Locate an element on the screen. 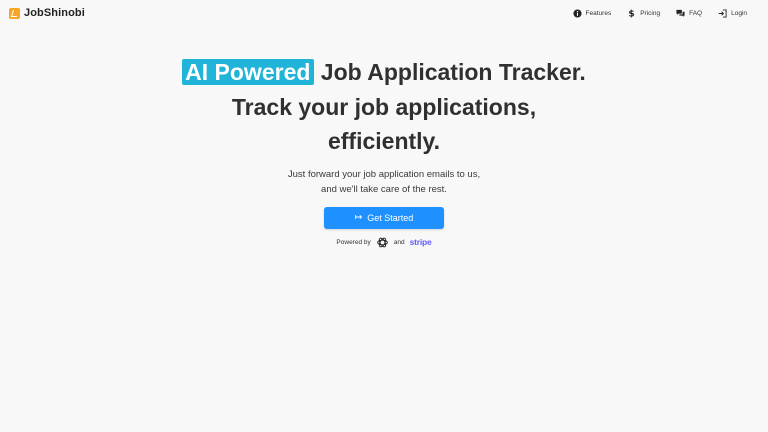 The width and height of the screenshot is (768, 432). nav-links: Features $ Pricing FAQ Login is located at coordinates (652, 13).